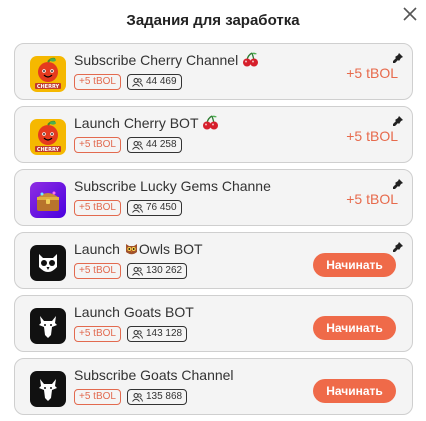 This screenshot has width=426, height=421. What do you see at coordinates (161, 207) in the screenshot?
I see `participants-count: 76 450` at bounding box center [161, 207].